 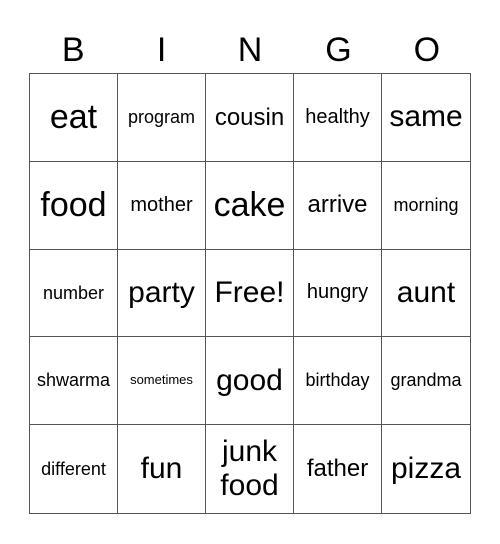 What do you see at coordinates (250, 205) in the screenshot?
I see `bingo-cell: cake` at bounding box center [250, 205].